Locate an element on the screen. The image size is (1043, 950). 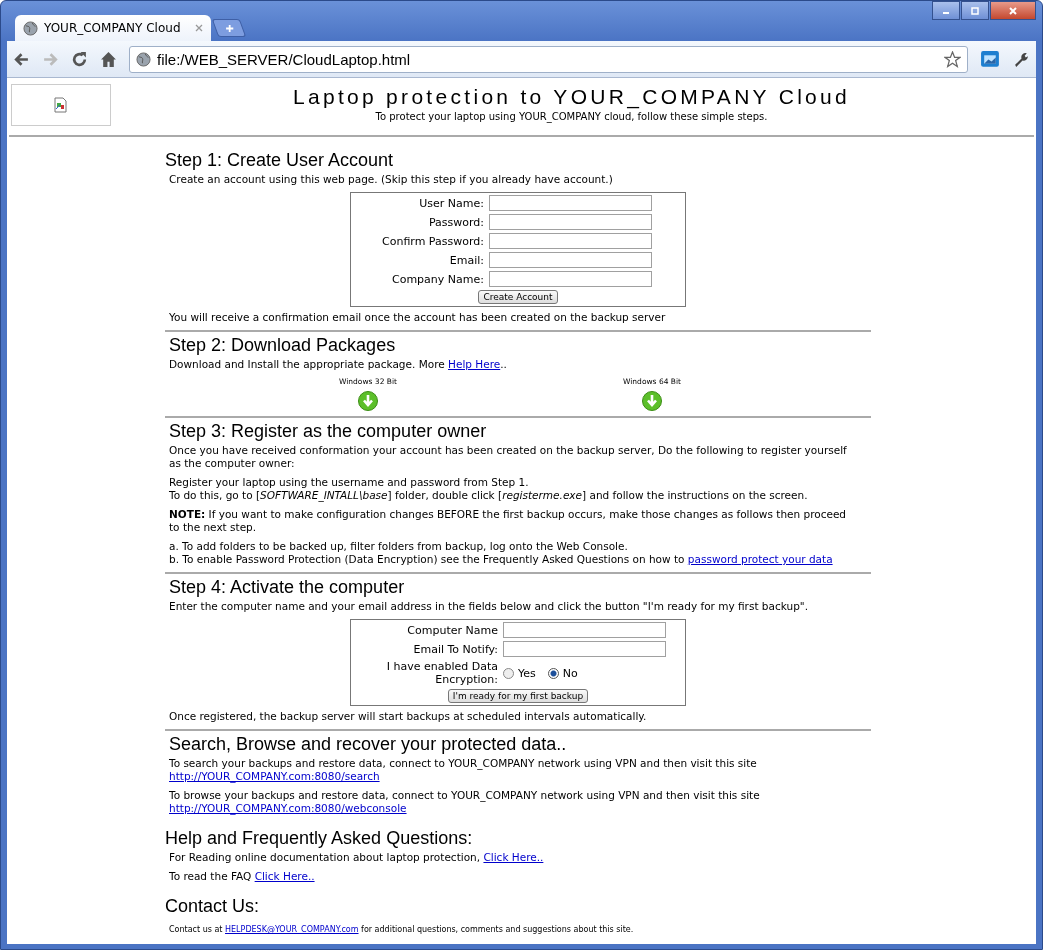
paragraph: Register your laptop using the username and password from Step 1. To do this, go to [SOFTWARE_INTALL\base] folder, double click [registerme.exe] and follow the instructions on the screen. is located at coordinates (489, 489).